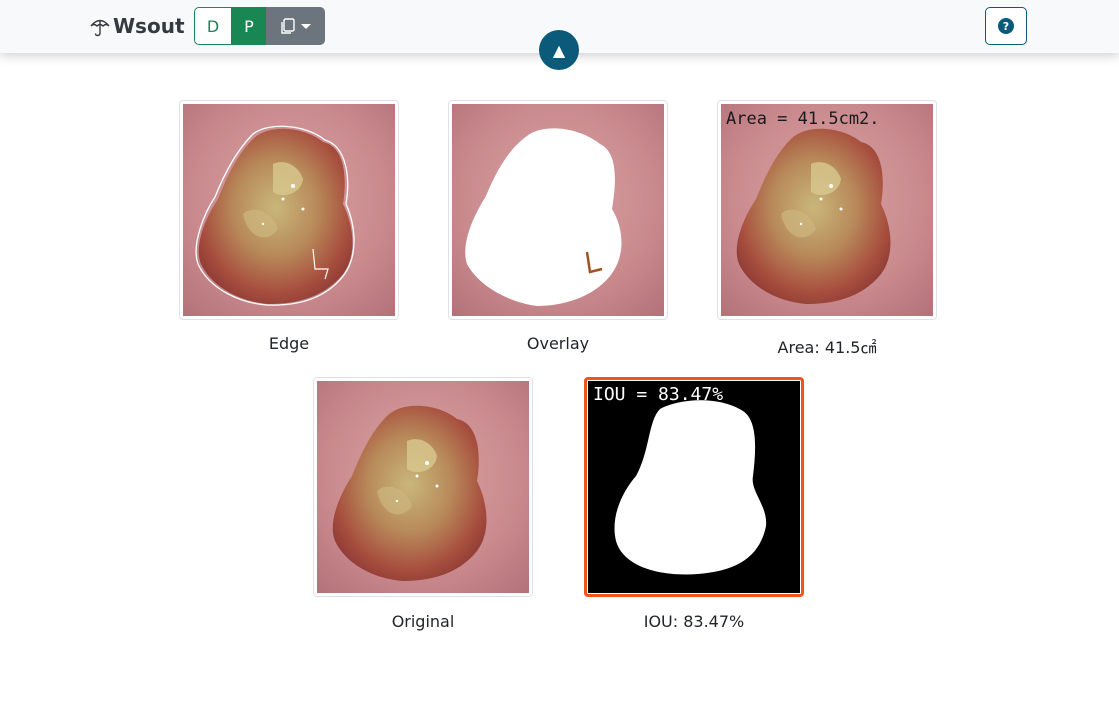  Describe the element at coordinates (423, 621) in the screenshot. I see `original-caption: Original` at that location.